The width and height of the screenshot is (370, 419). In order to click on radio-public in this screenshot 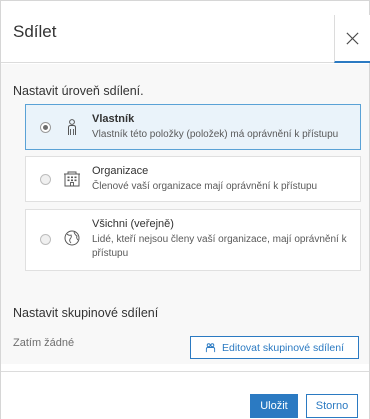, I will do `click(45, 239)`.